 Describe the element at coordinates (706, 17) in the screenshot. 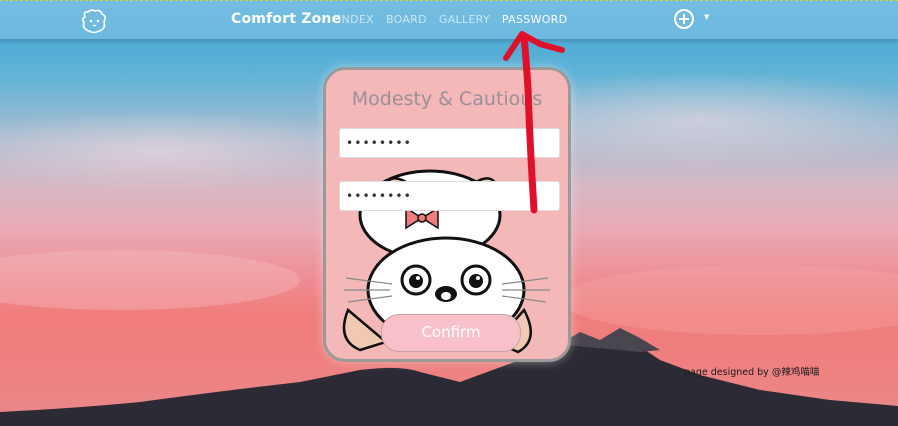

I see `chevron-down-icon: ▼` at that location.